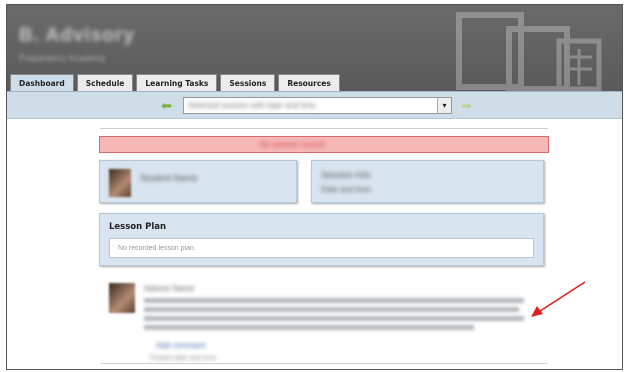 Image resolution: width=628 pixels, height=372 pixels. I want to click on student-card: Student Name, so click(198, 181).